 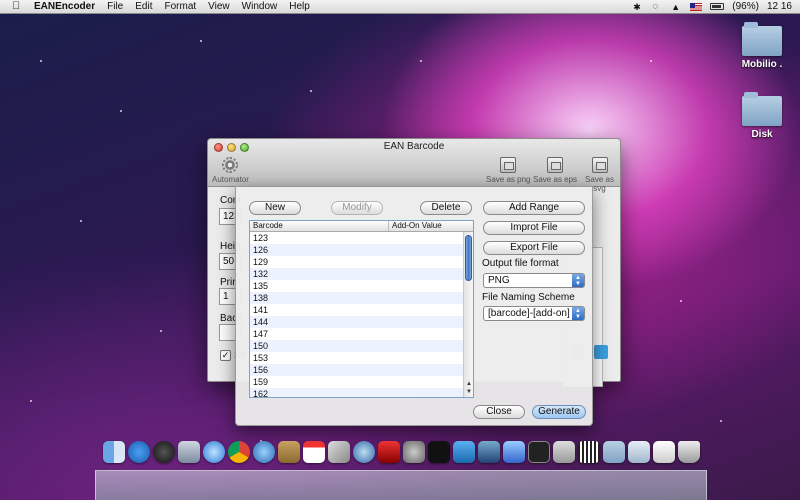 I want to click on documents-folder-icon, so click(x=639, y=452).